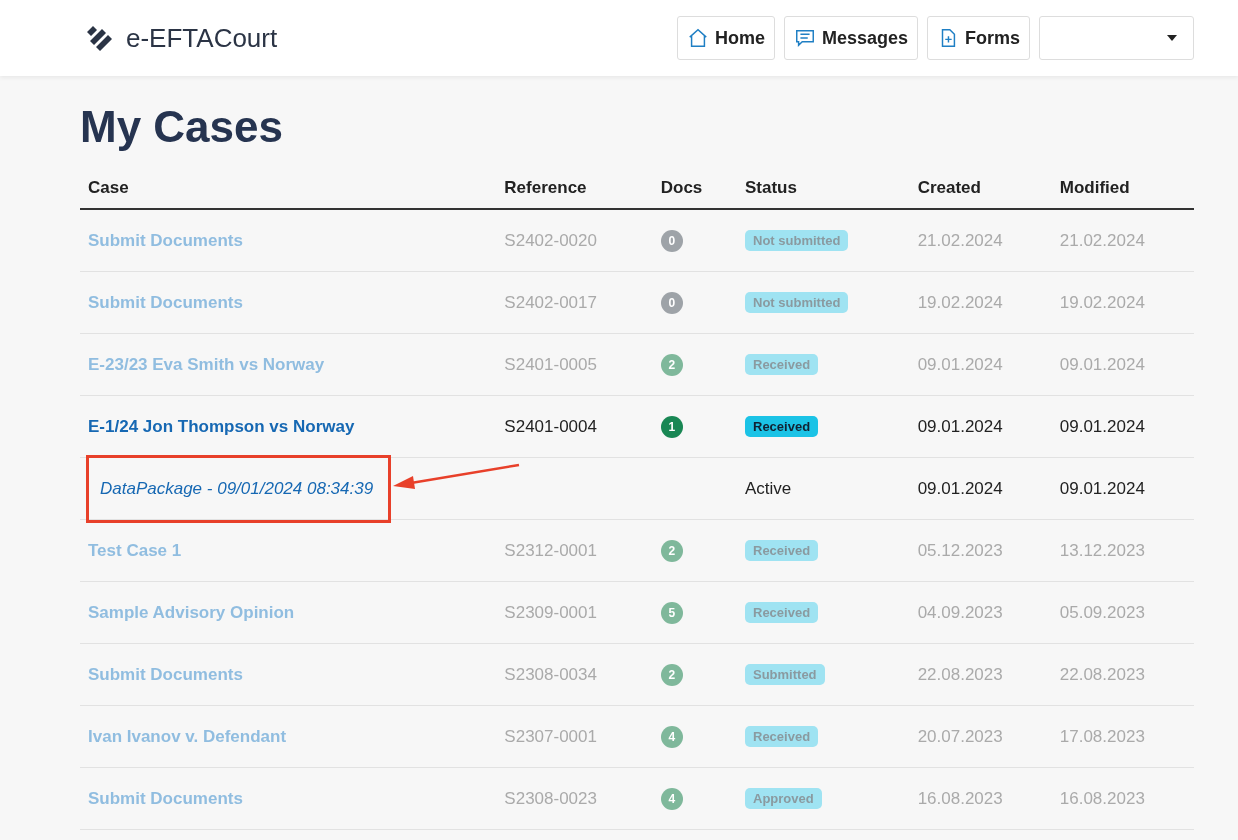  I want to click on reference-text: S2308-0034, so click(550, 674).